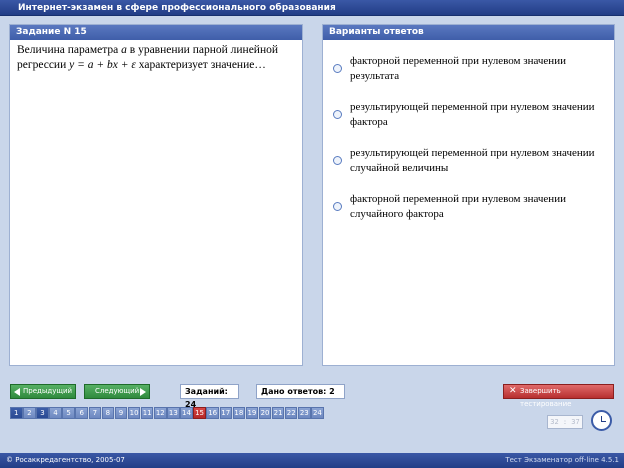  What do you see at coordinates (265, 413) in the screenshot?
I see `page-button-20: 20` at bounding box center [265, 413].